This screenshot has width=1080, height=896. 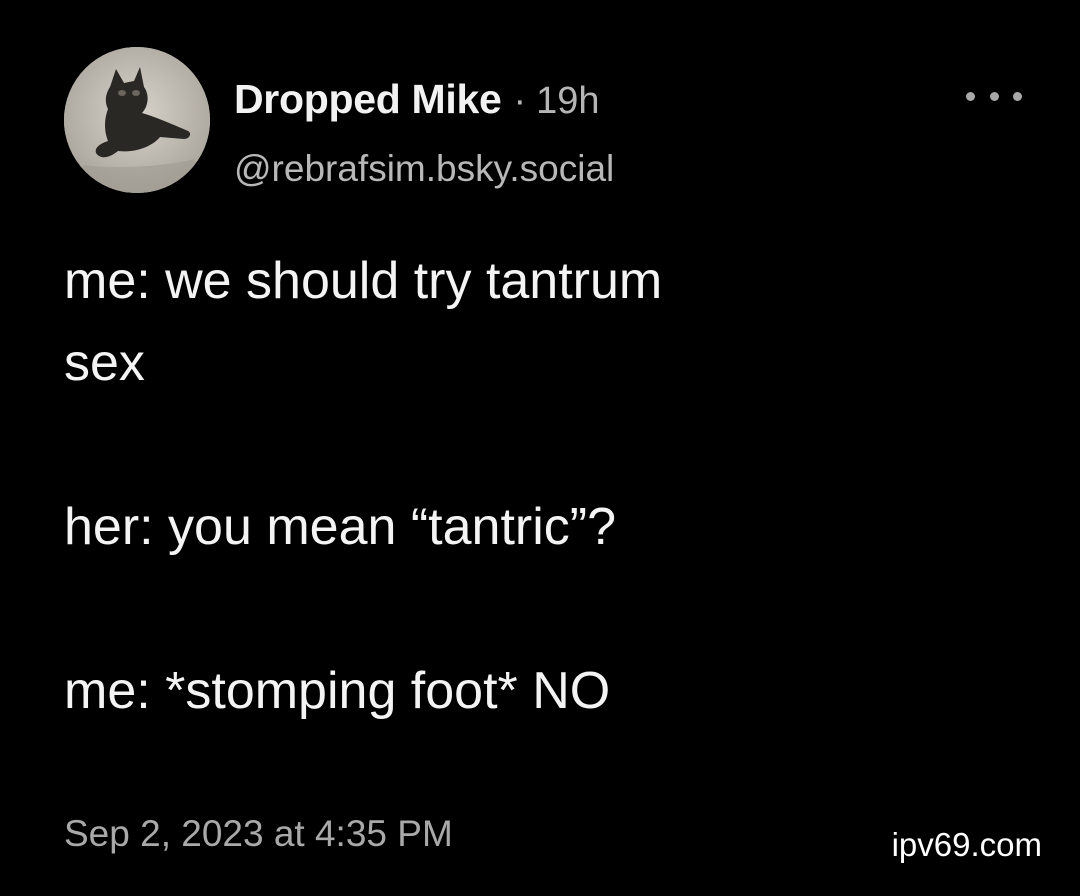 I want to click on post-body-line: me: we should try tantrum, so click(x=363, y=281).